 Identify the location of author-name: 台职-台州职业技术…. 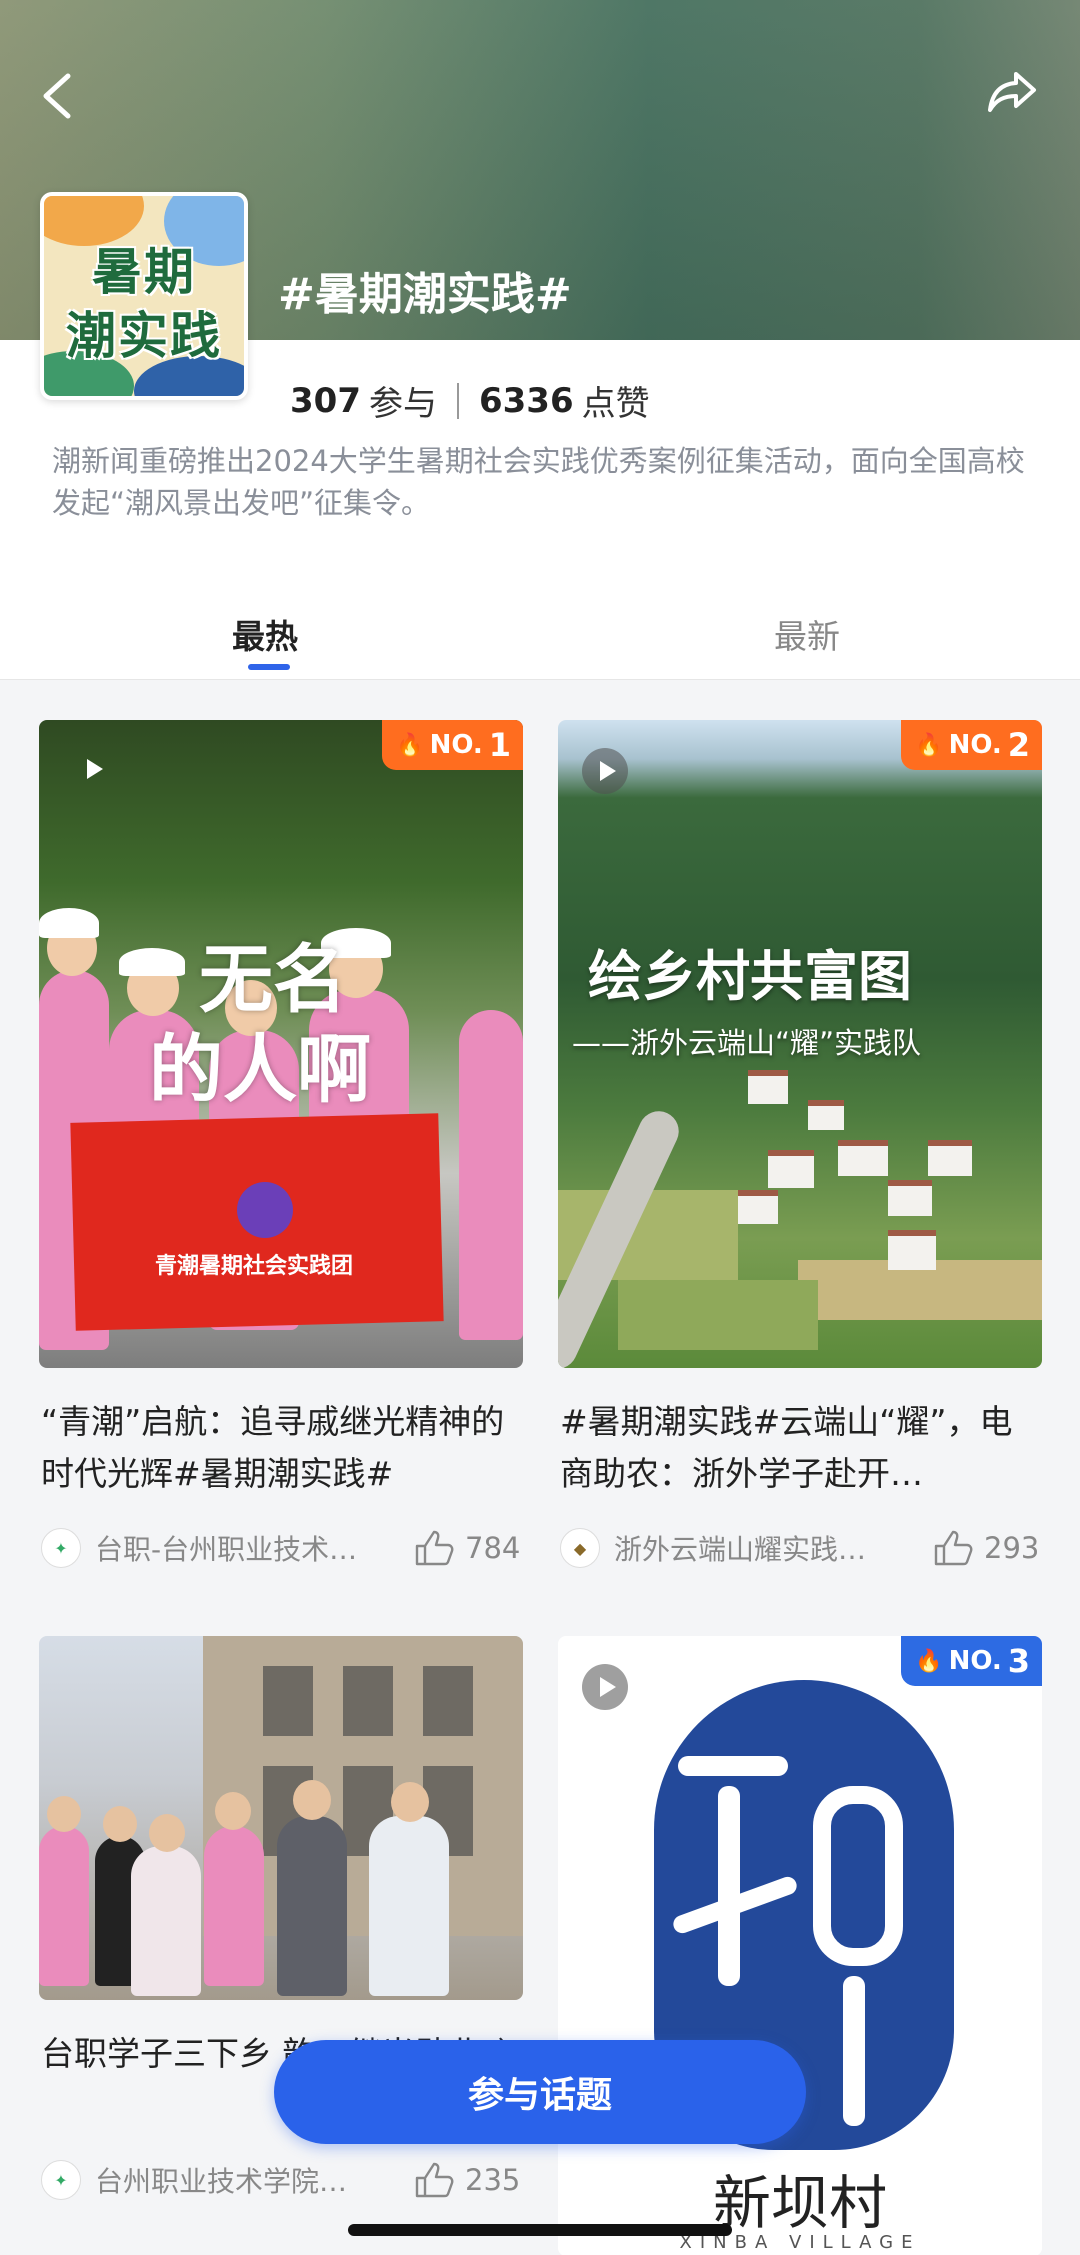
(249, 1548).